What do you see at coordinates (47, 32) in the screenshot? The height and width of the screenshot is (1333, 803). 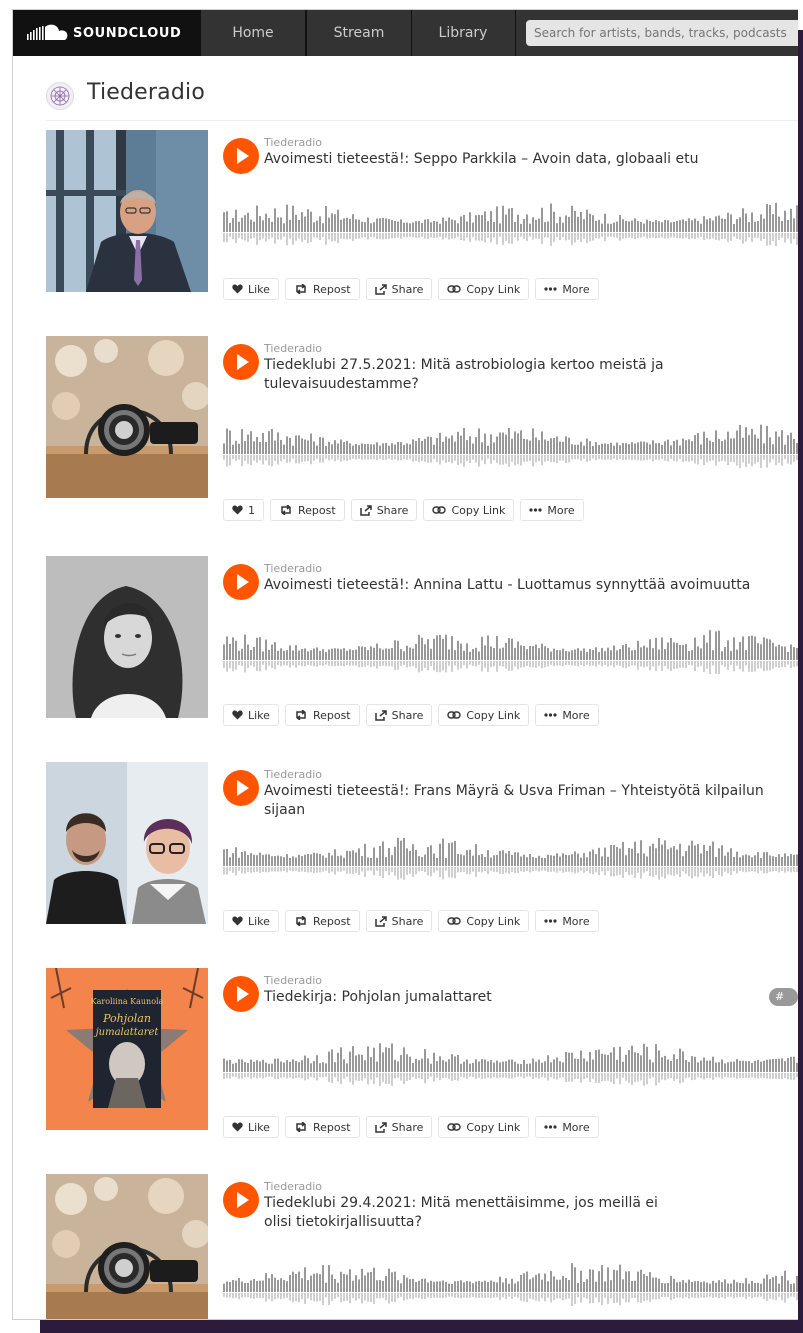 I see `soundcloud-cloud-icon` at bounding box center [47, 32].